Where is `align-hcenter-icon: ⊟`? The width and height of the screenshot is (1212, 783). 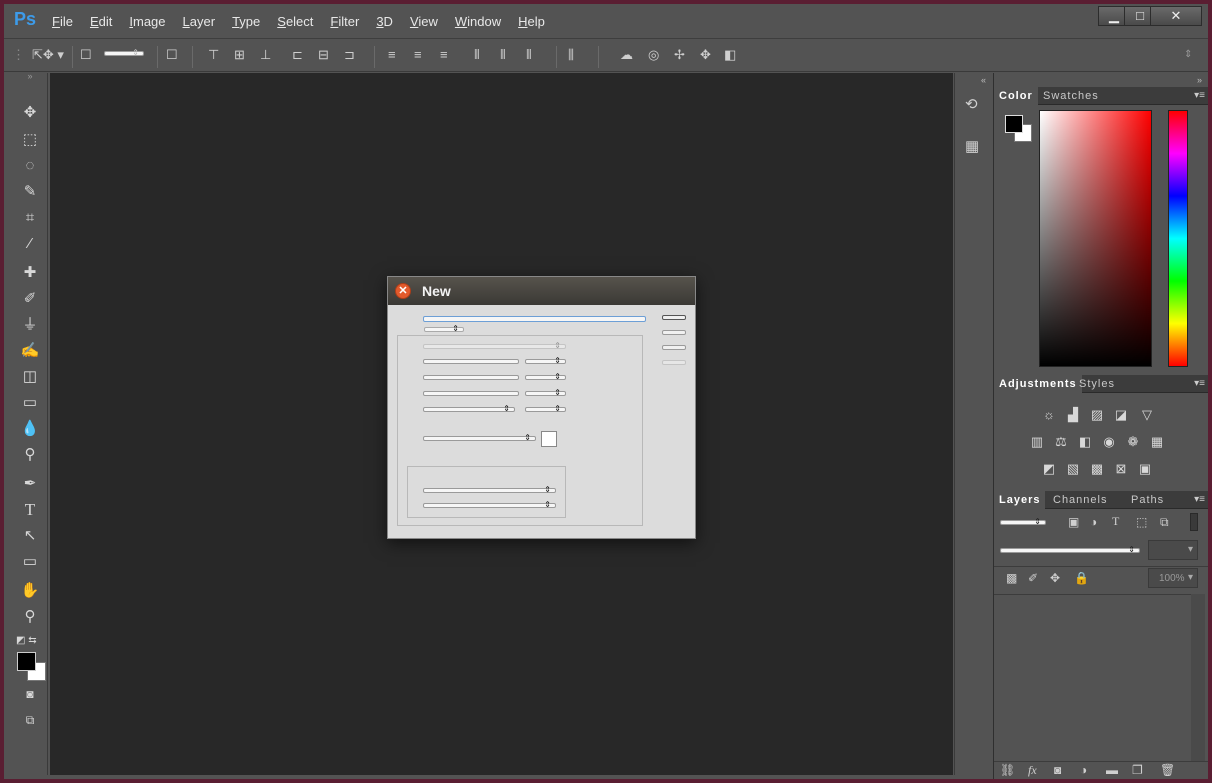
align-hcenter-icon: ⊟ is located at coordinates (323, 55).